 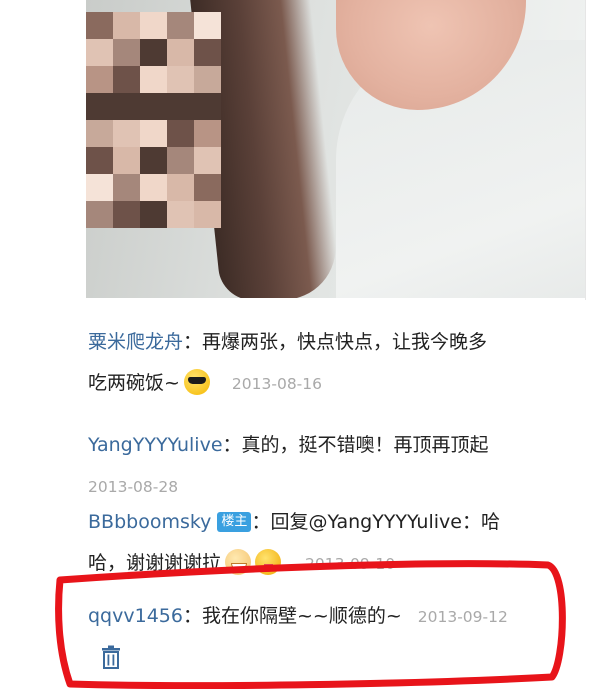 I want to click on comment-date: 2013-08-28, so click(x=133, y=487).